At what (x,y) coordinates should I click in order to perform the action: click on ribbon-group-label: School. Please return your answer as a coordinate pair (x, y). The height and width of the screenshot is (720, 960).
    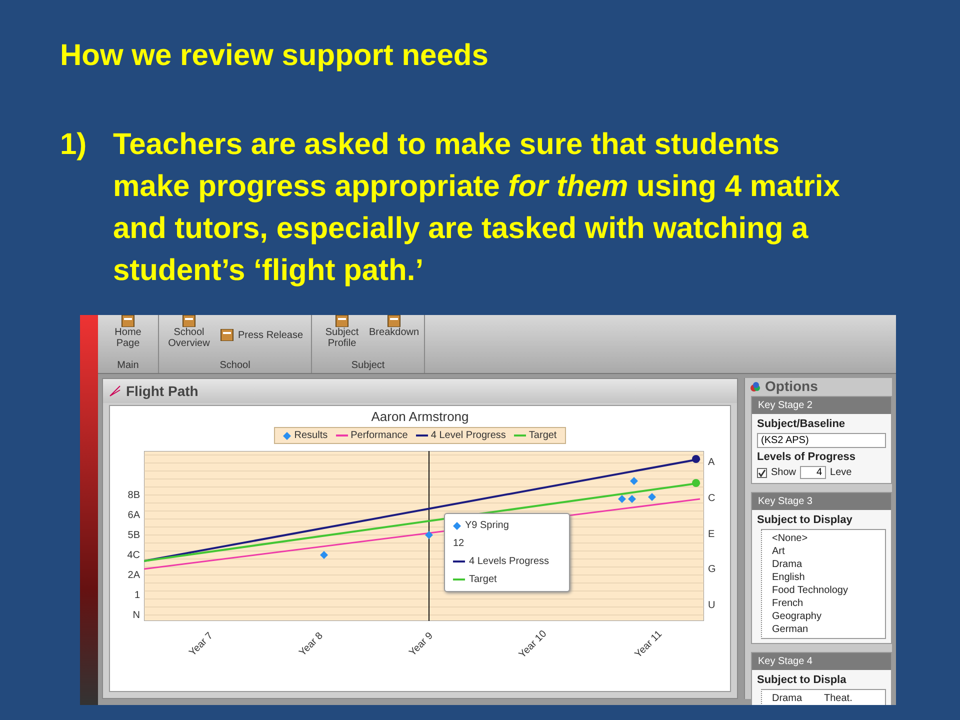
    Looking at the image, I should click on (235, 366).